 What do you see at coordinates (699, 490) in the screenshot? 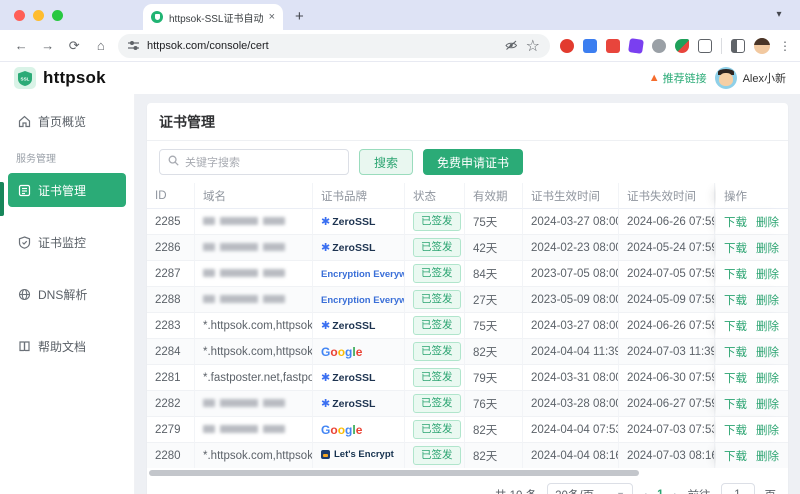
I see `goto-label: 前往` at bounding box center [699, 490].